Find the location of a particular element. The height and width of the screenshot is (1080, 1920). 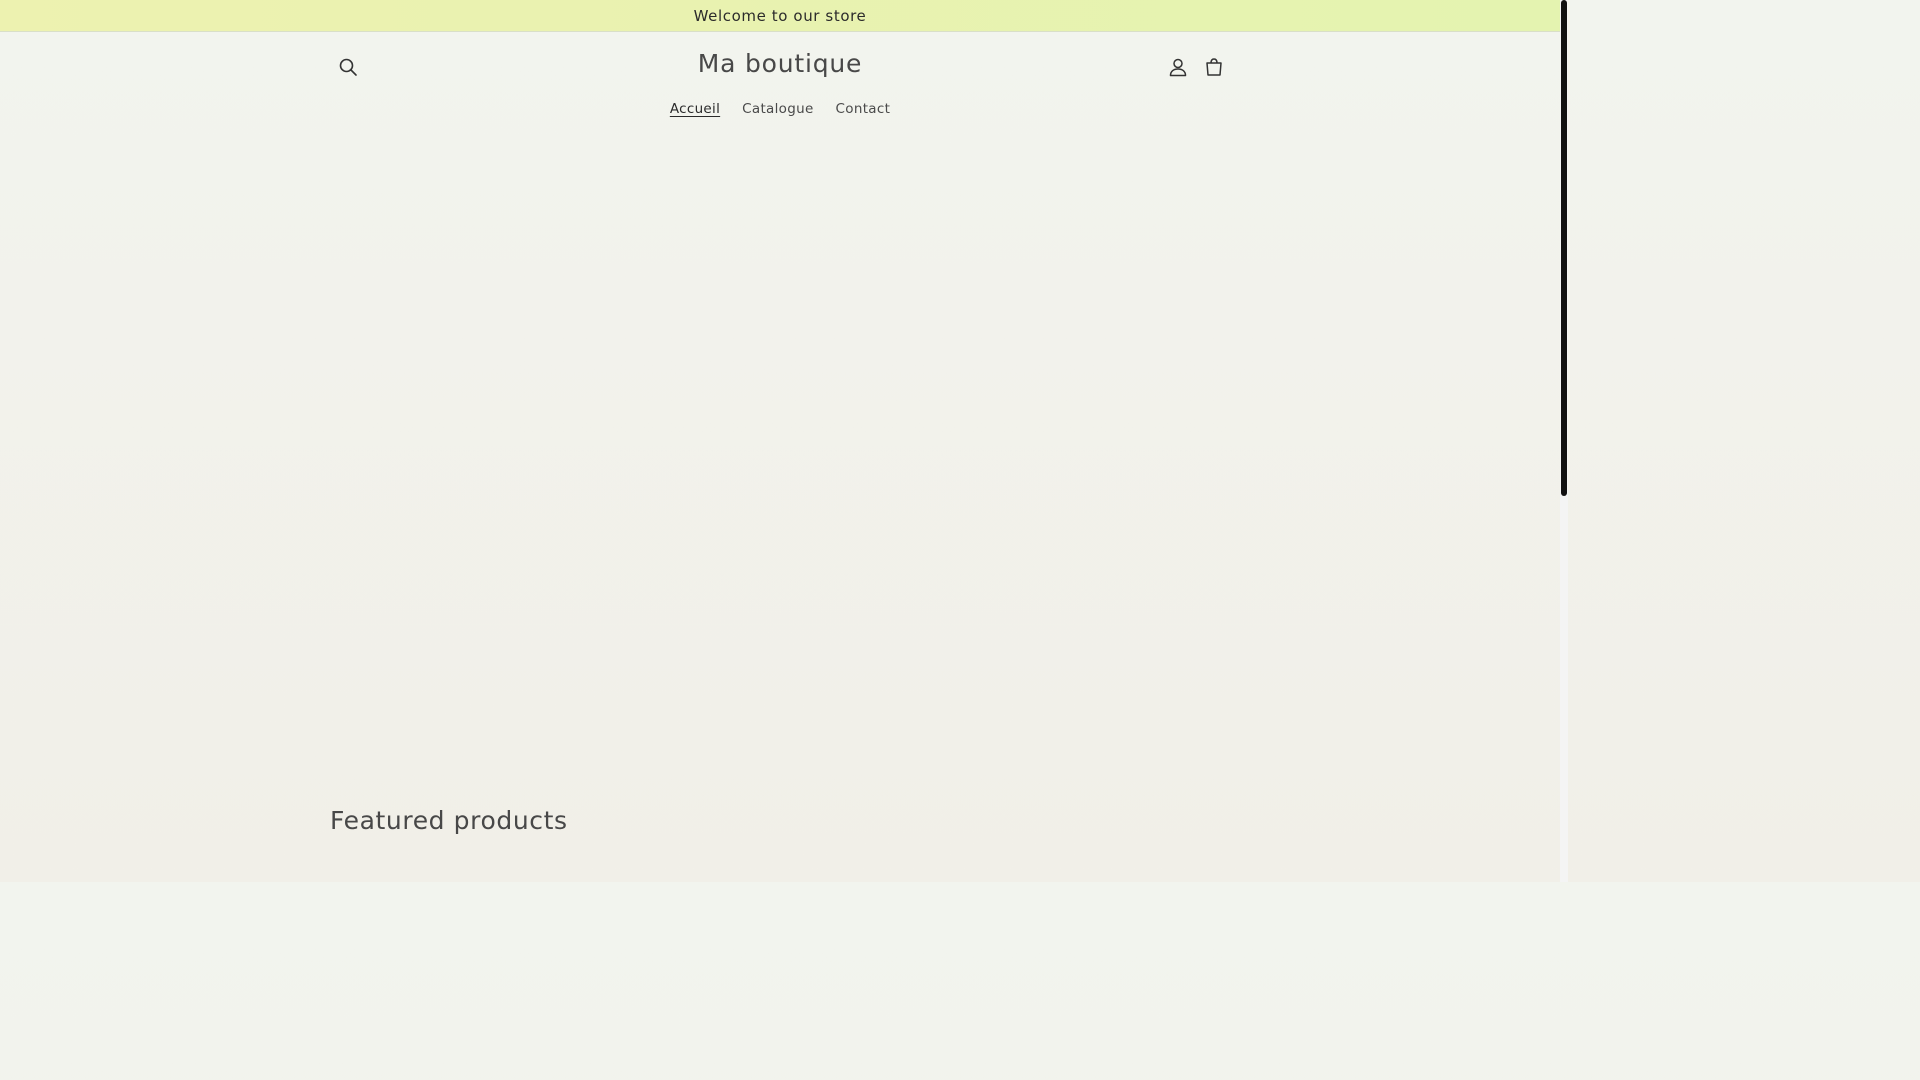

announcement-bar: Welcome to our store is located at coordinates (780, 16).